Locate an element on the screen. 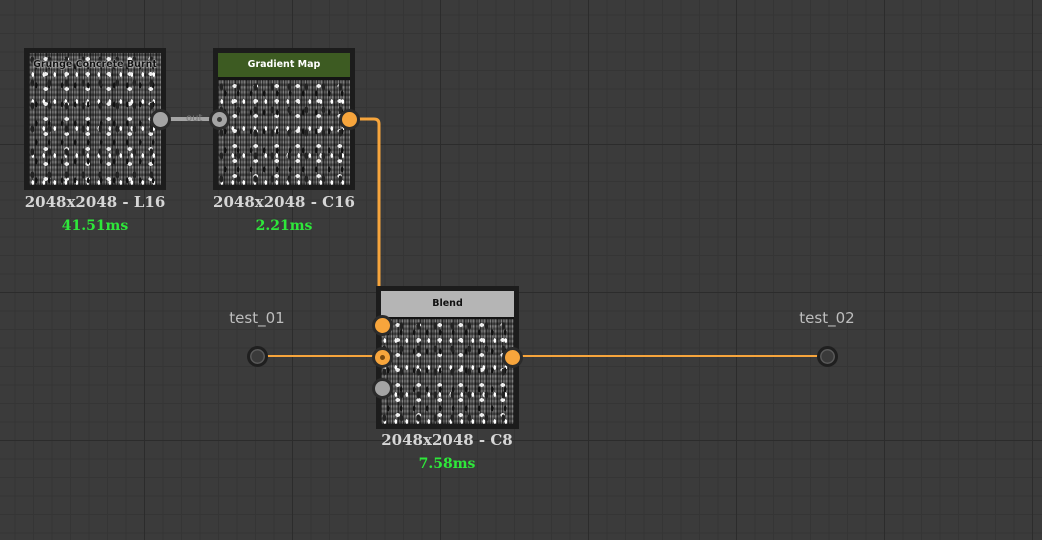 This screenshot has width=1042, height=540. node-grunge-concrete-burnt: Grunge Concrete Burnt is located at coordinates (95, 119).